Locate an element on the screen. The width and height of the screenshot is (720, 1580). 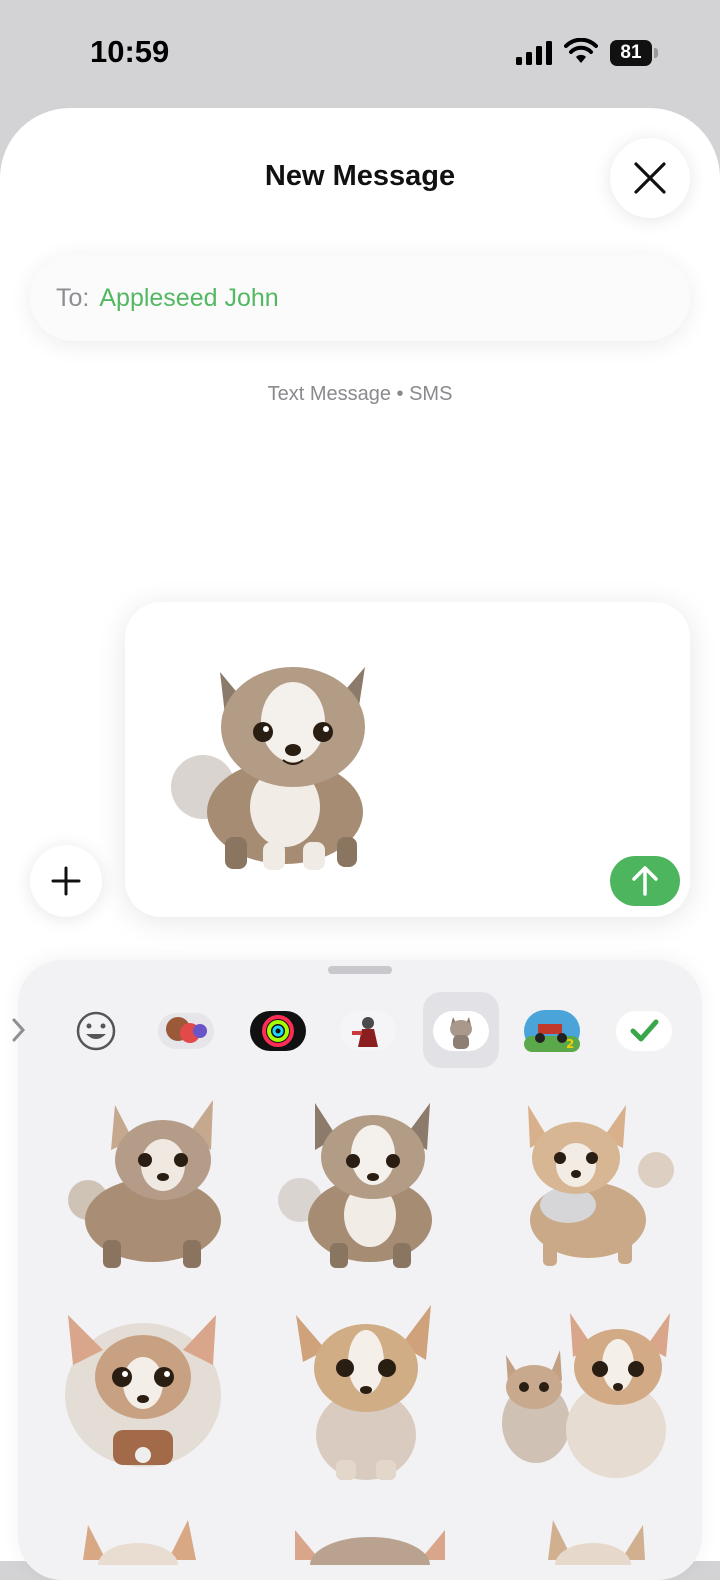
drawer-grabber is located at coordinates (360, 970).